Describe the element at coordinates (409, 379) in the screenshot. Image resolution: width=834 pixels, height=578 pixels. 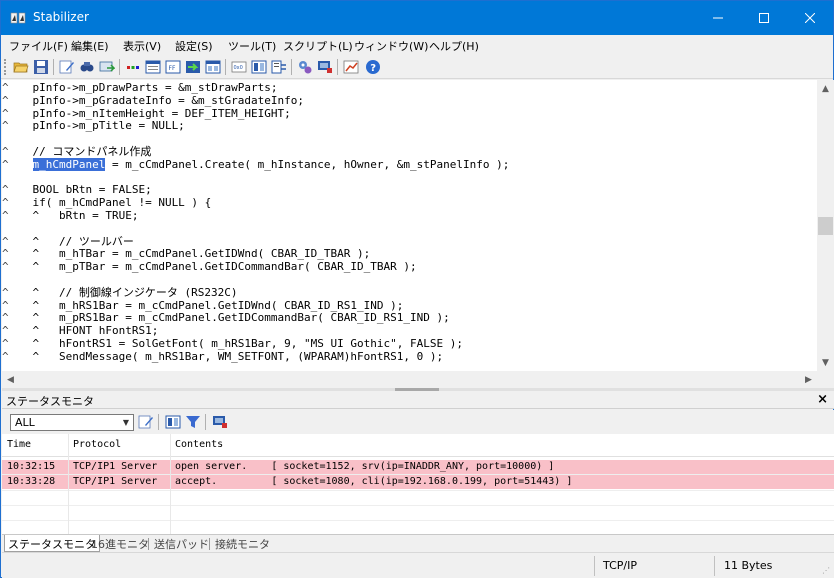
I see `horizontal-scrollbar: ◀ ▶` at that location.